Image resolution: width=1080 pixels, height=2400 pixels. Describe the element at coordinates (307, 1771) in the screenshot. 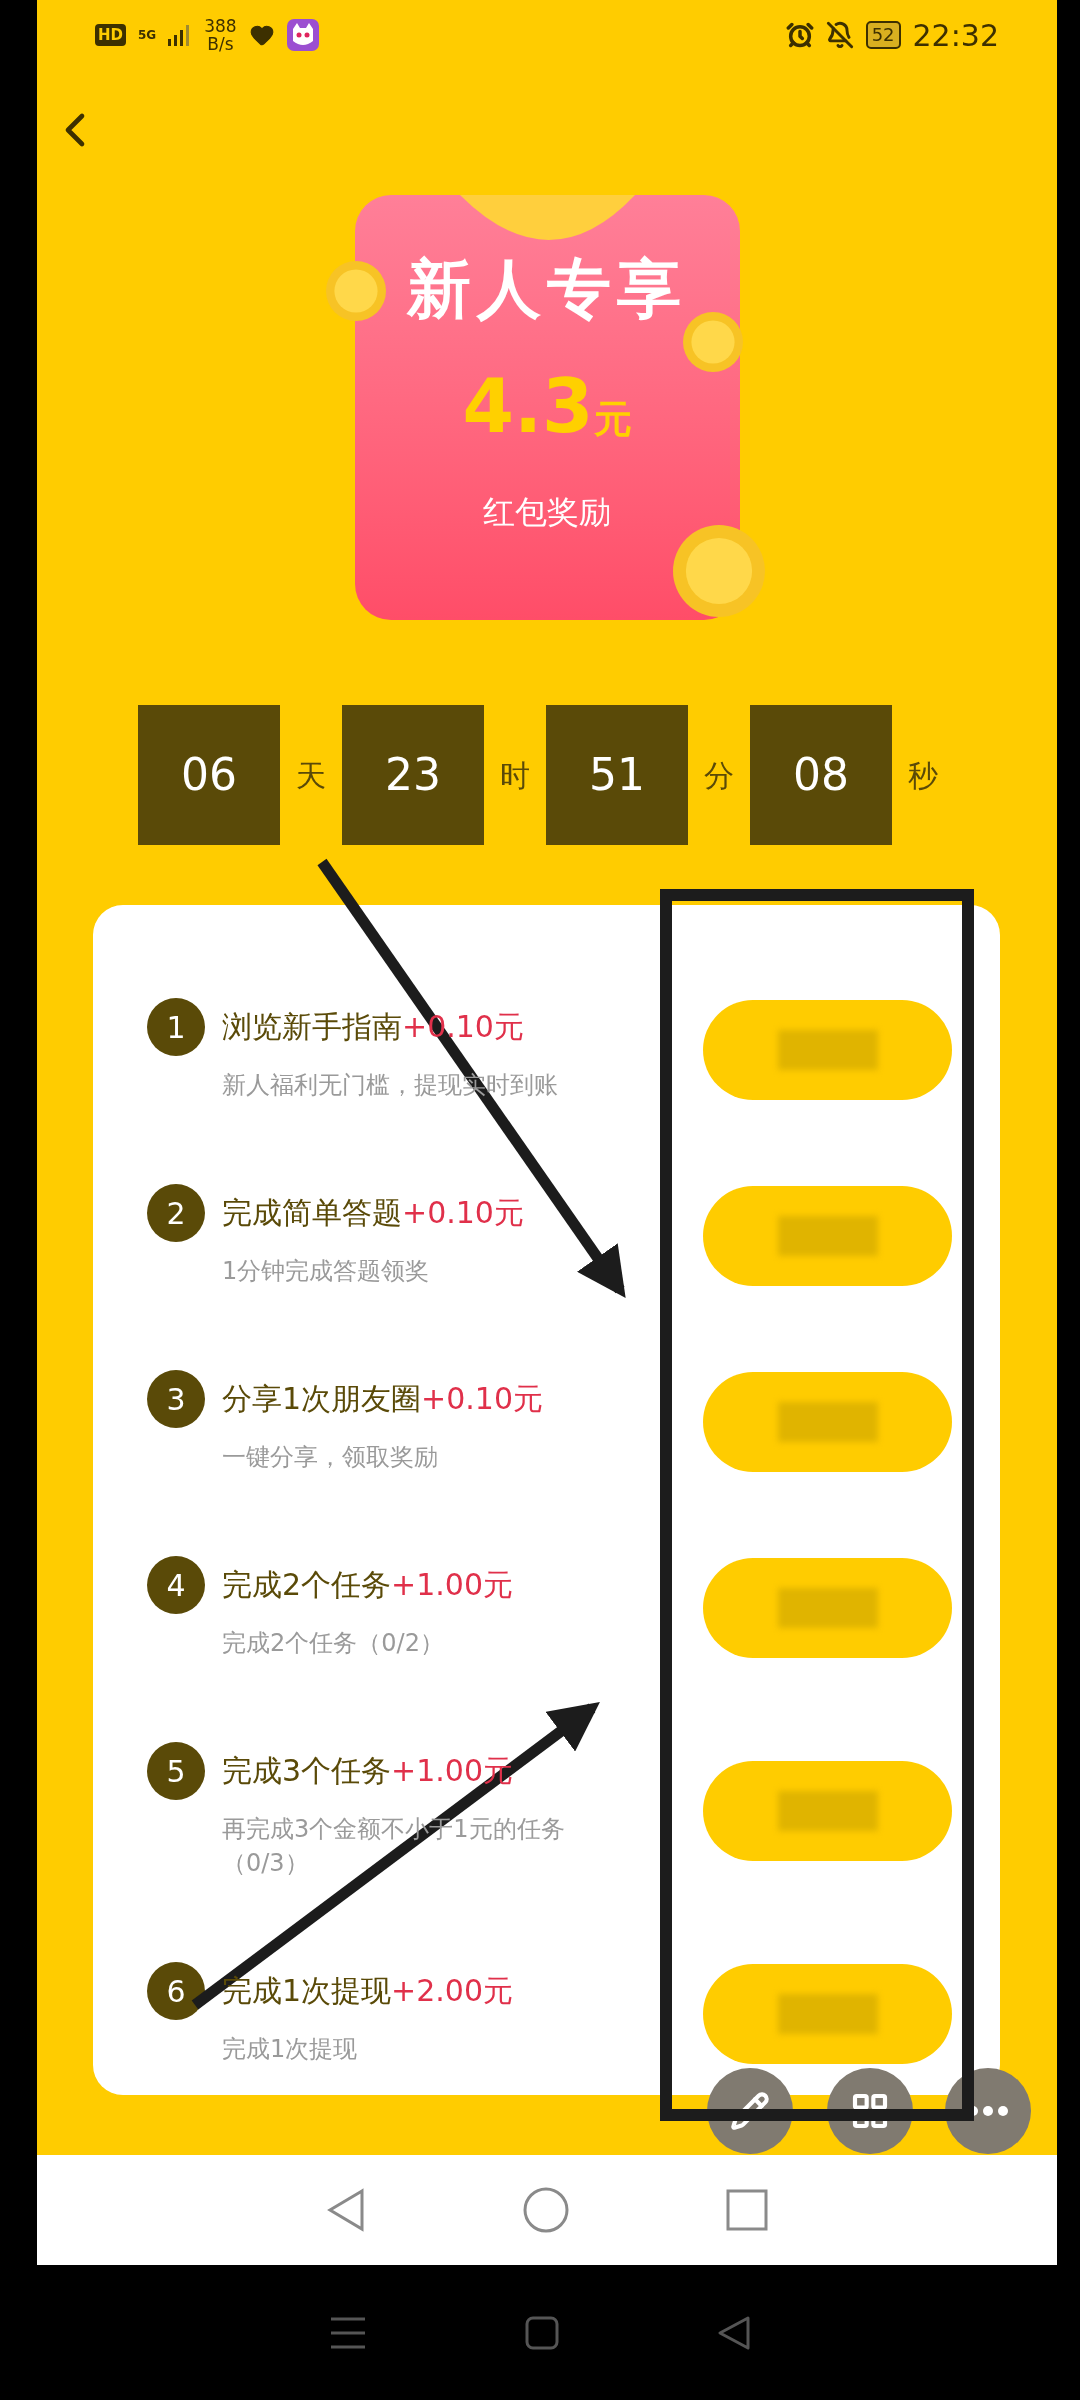

I see `task-title: 完成3个任务` at that location.